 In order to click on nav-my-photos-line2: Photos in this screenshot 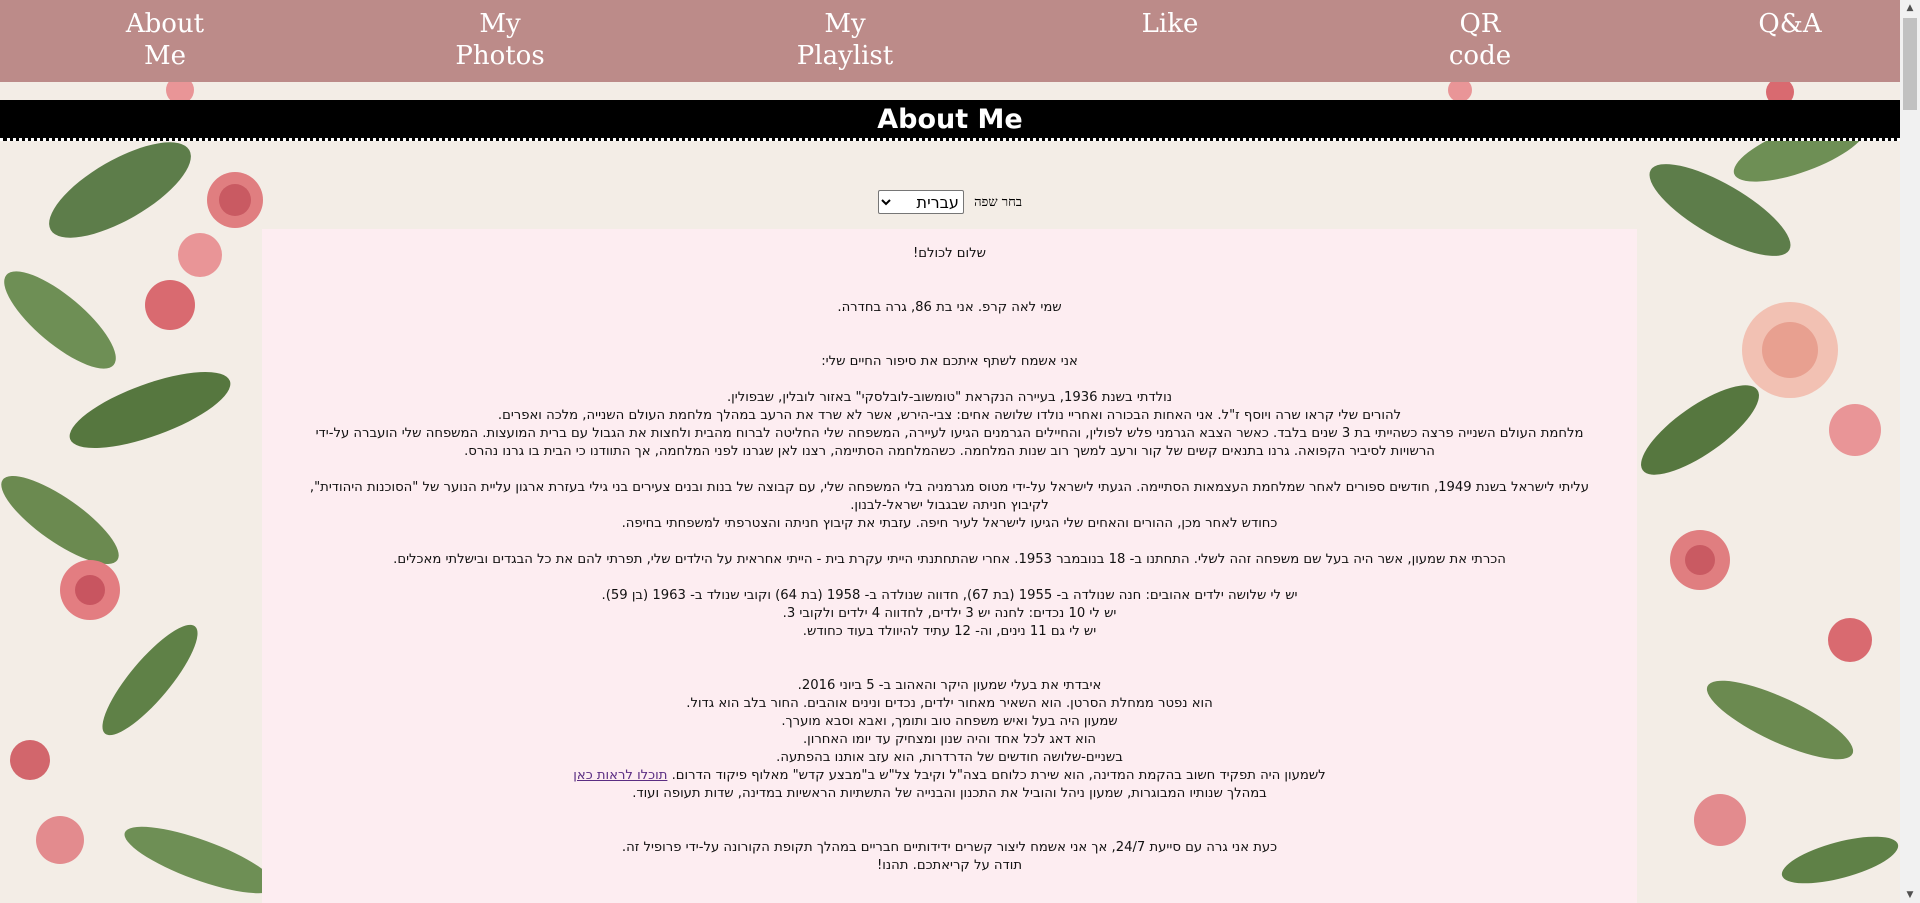, I will do `click(500, 56)`.